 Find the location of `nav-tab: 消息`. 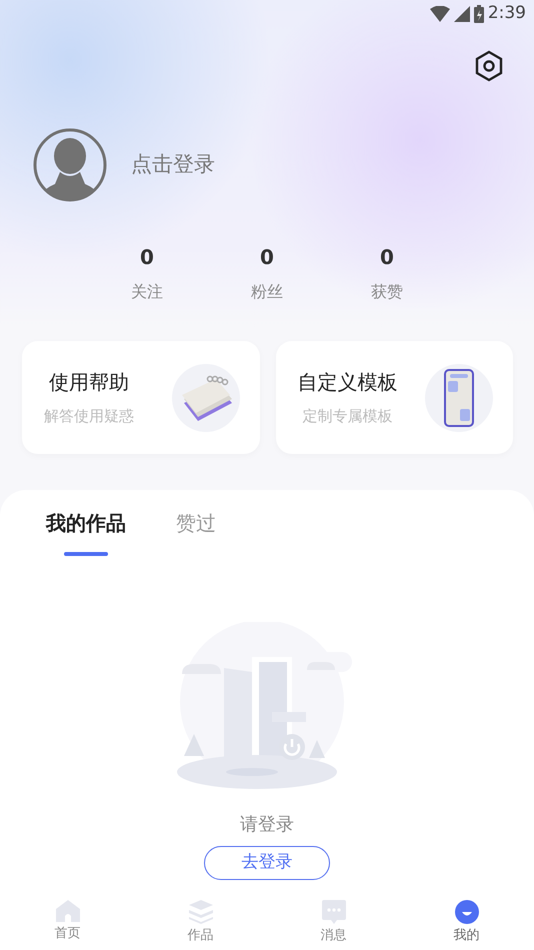

nav-tab: 消息 is located at coordinates (333, 924).